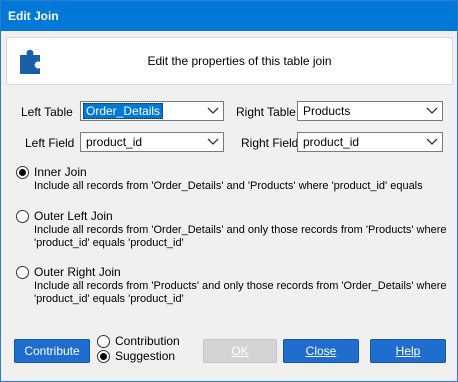 This screenshot has width=458, height=382. What do you see at coordinates (370, 142) in the screenshot?
I see `right-field-select: product_id` at bounding box center [370, 142].